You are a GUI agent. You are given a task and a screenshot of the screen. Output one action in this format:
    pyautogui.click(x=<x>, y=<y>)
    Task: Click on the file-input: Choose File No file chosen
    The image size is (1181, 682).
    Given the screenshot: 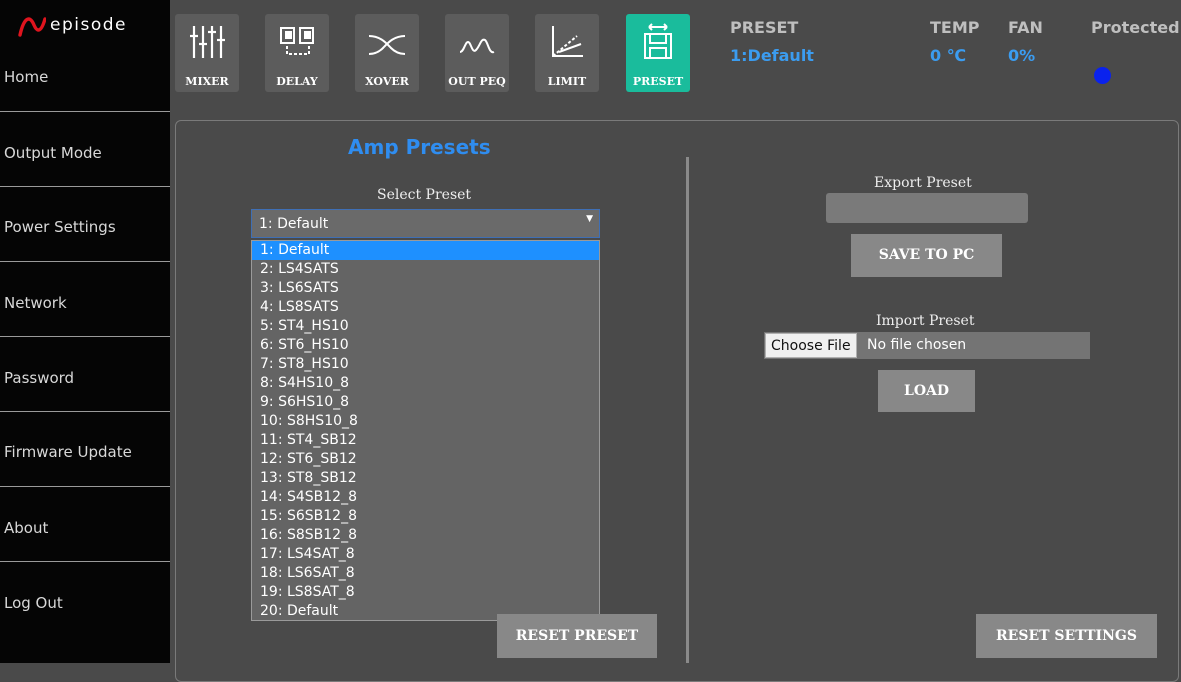 What is the action you would take?
    pyautogui.click(x=927, y=345)
    